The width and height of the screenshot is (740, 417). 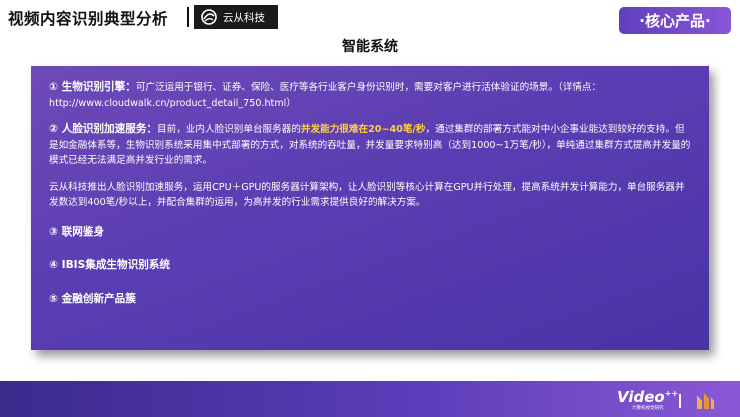 I want to click on video-logo: Video++, so click(x=647, y=397).